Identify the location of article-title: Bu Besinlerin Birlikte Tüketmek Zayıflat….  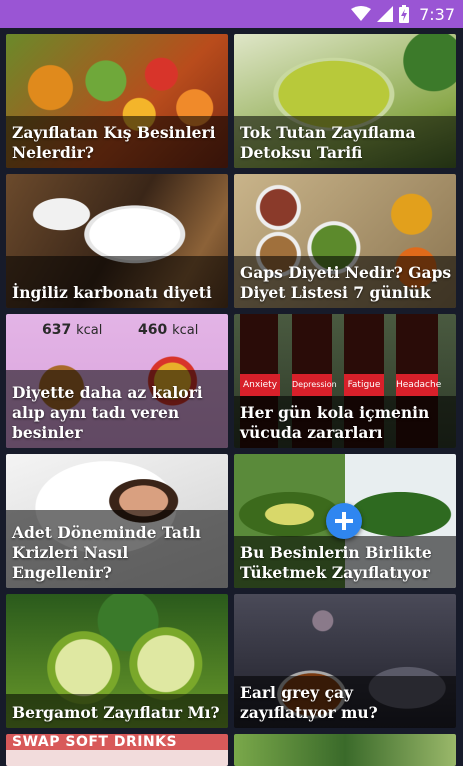
(336, 562).